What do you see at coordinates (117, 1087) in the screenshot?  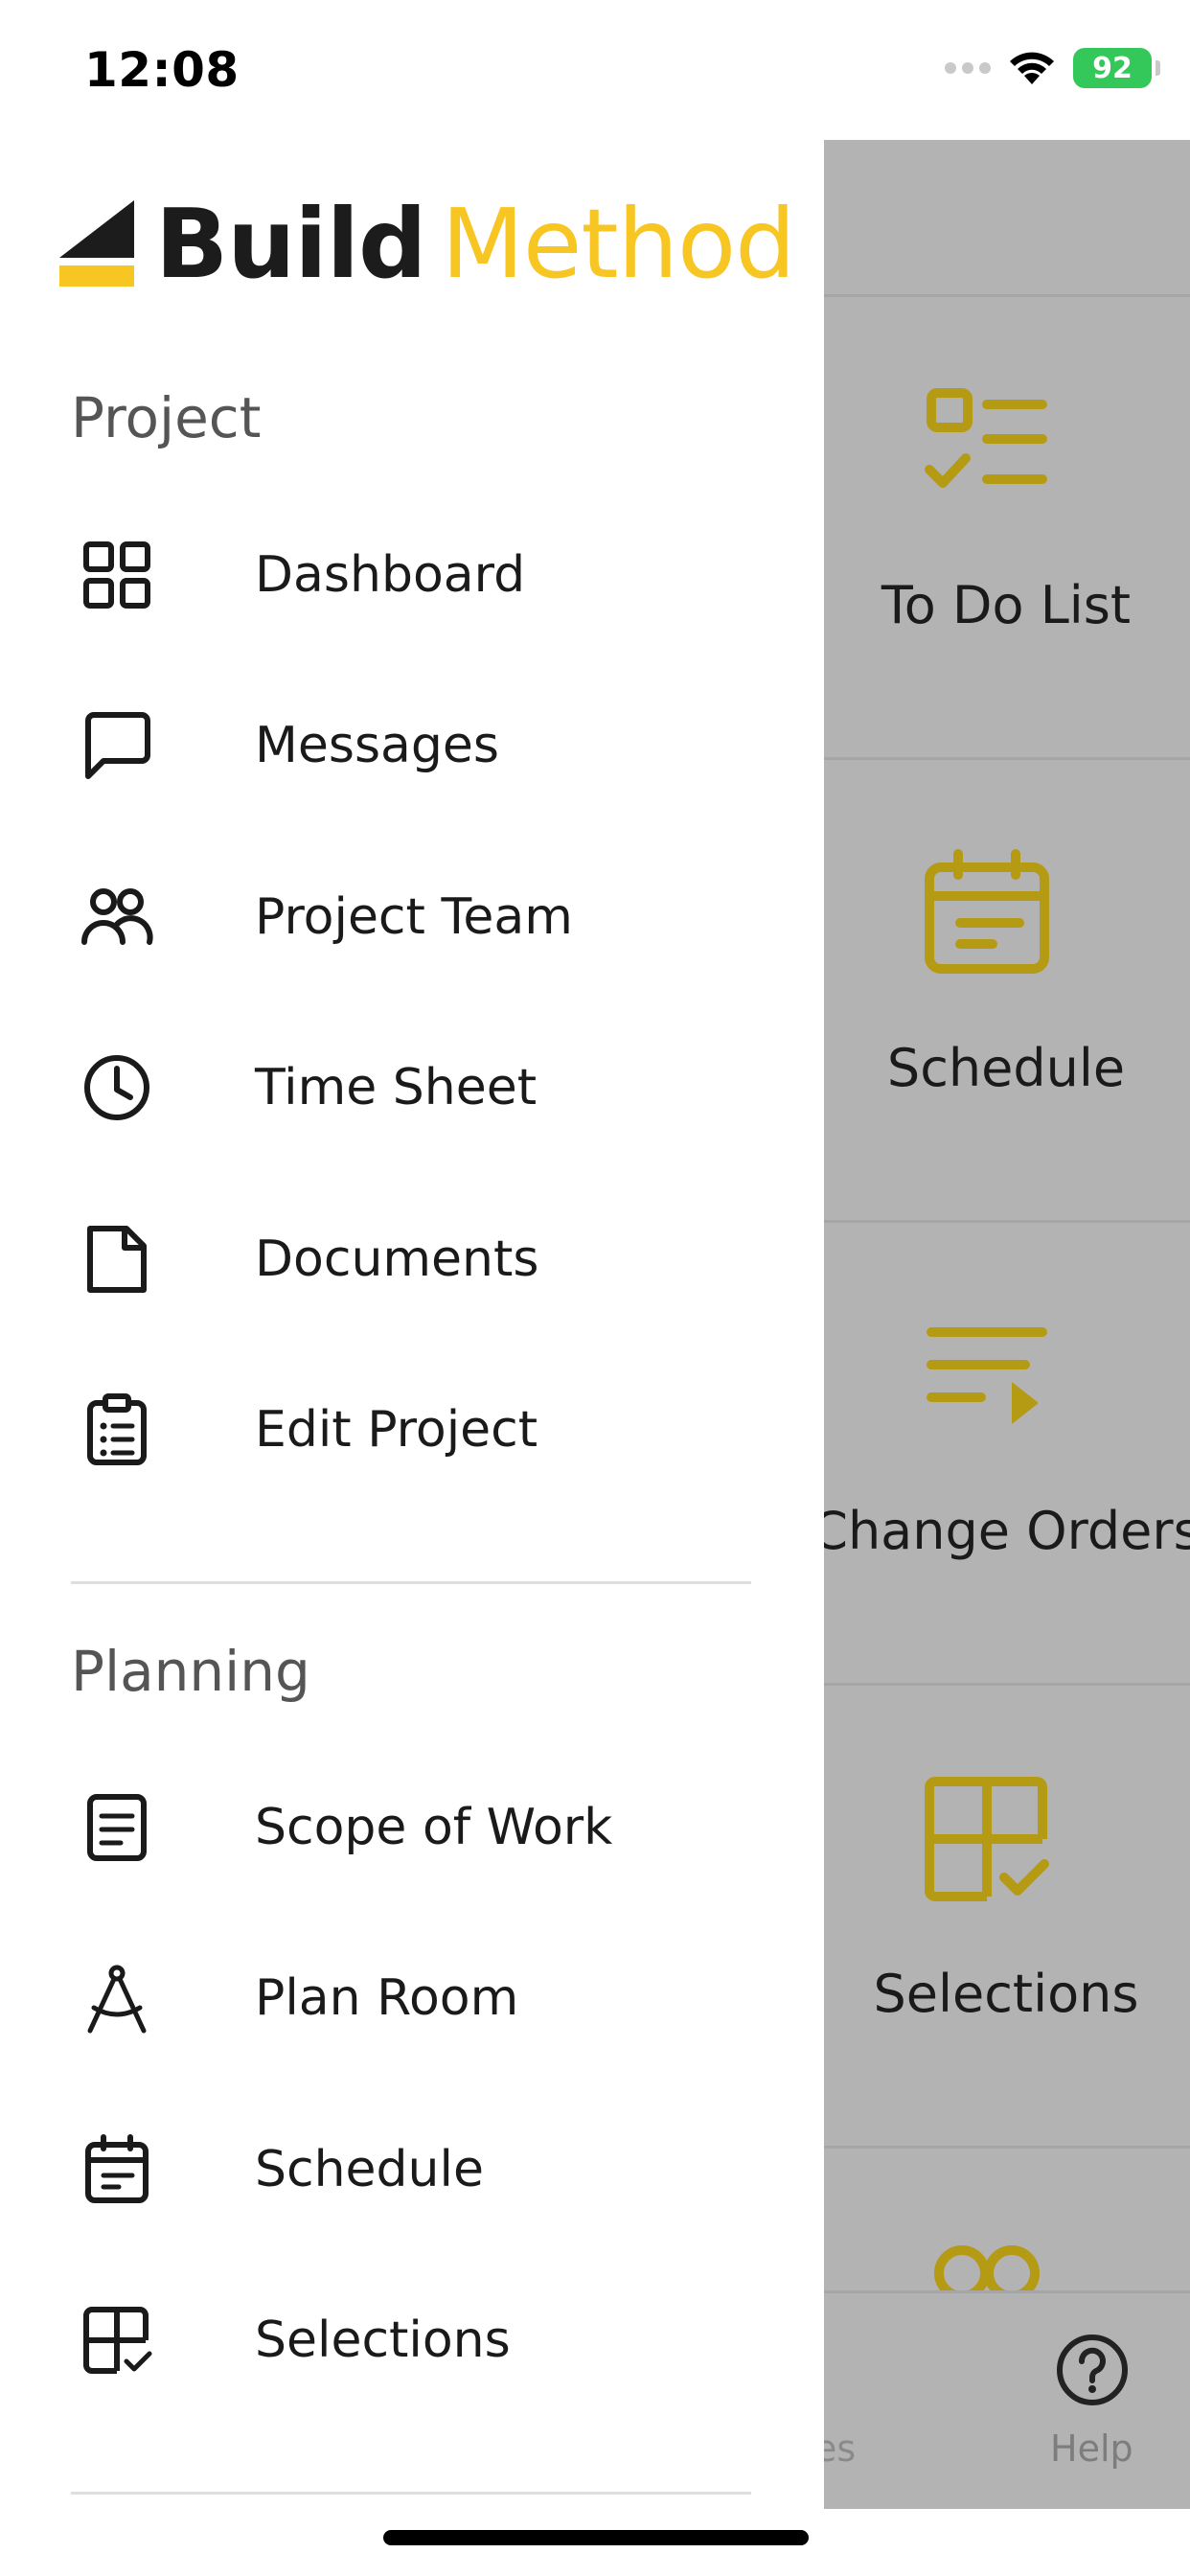 I see `clock-icon` at bounding box center [117, 1087].